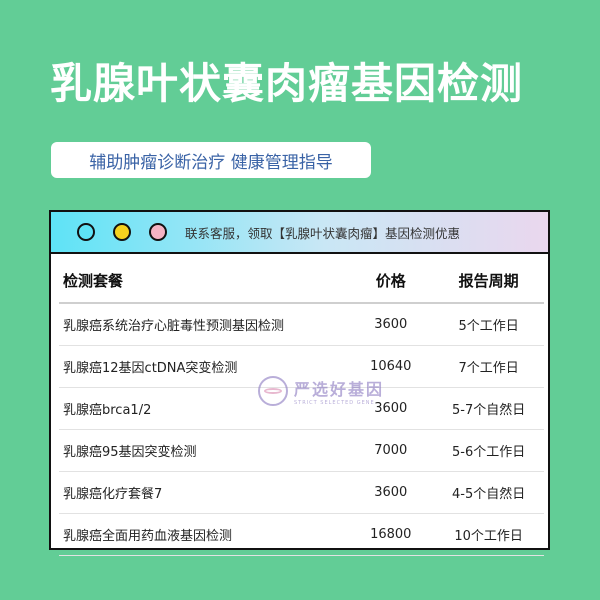  I want to click on package-period: 7个工作日, so click(488, 366).